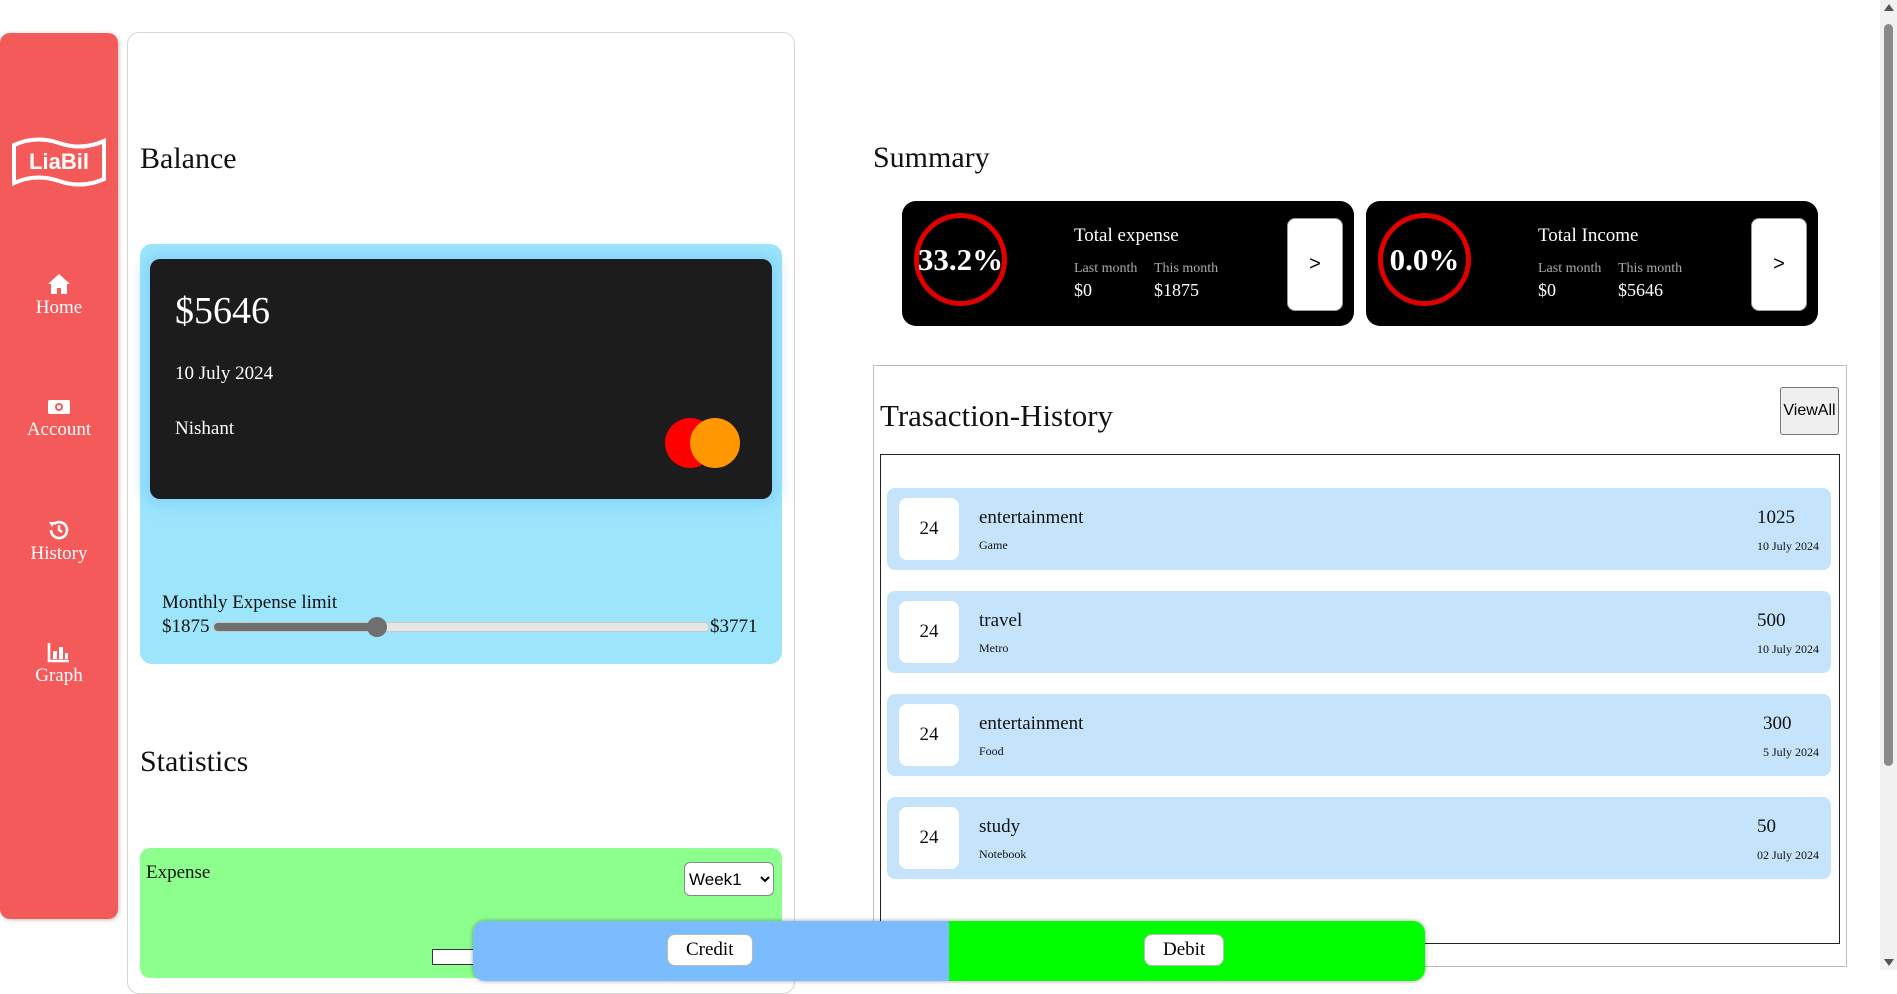 Image resolution: width=1897 pixels, height=994 pixels. Describe the element at coordinates (59, 542) in the screenshot. I see `sidebar-item-history: History` at that location.